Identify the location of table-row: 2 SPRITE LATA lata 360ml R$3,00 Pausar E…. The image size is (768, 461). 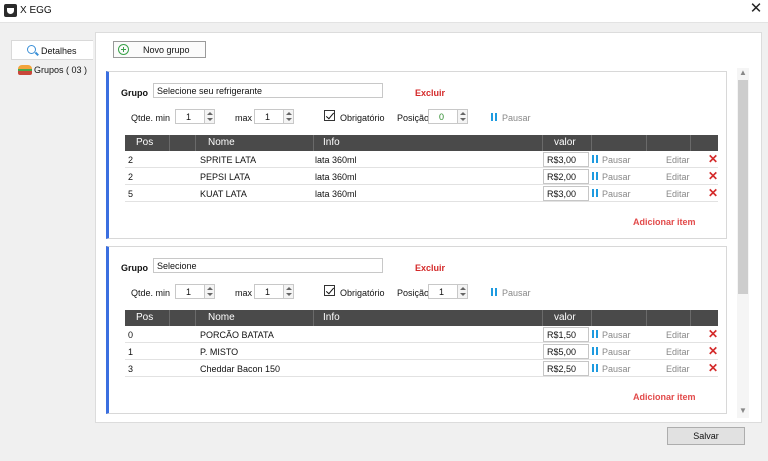
(421, 159).